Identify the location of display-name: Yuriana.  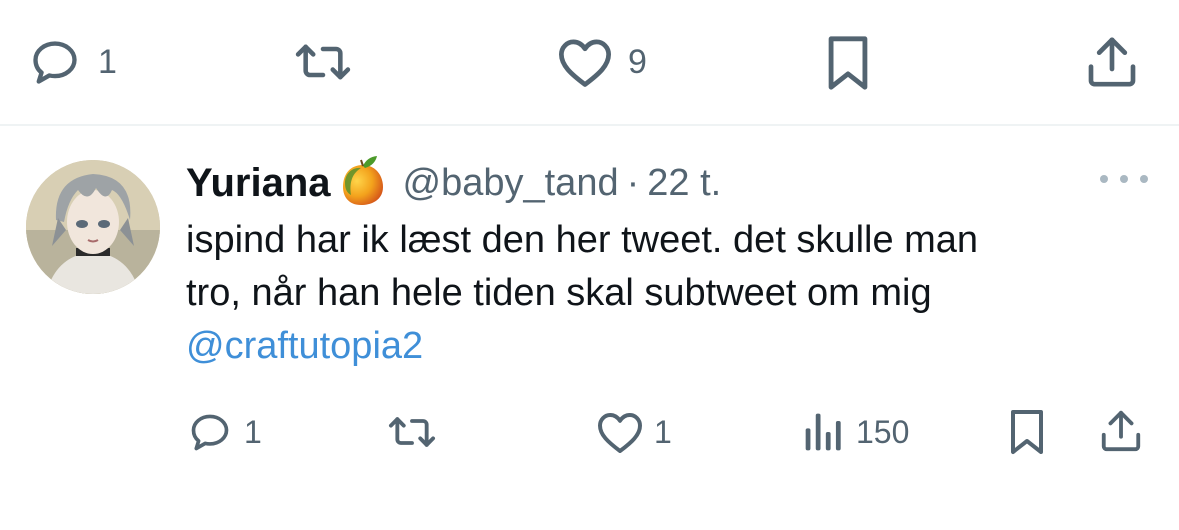
(258, 183).